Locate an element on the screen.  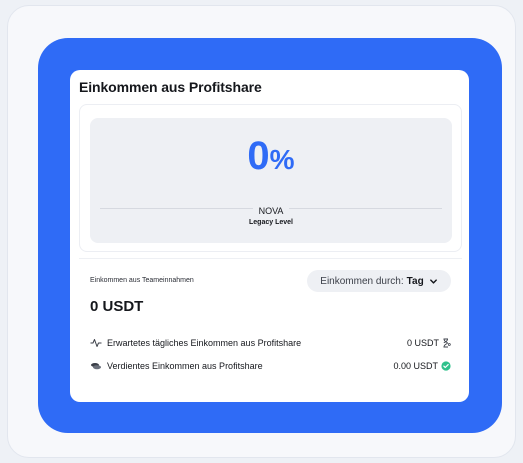
income-period-dropdown: Einkommen durch: Tag is located at coordinates (379, 281).